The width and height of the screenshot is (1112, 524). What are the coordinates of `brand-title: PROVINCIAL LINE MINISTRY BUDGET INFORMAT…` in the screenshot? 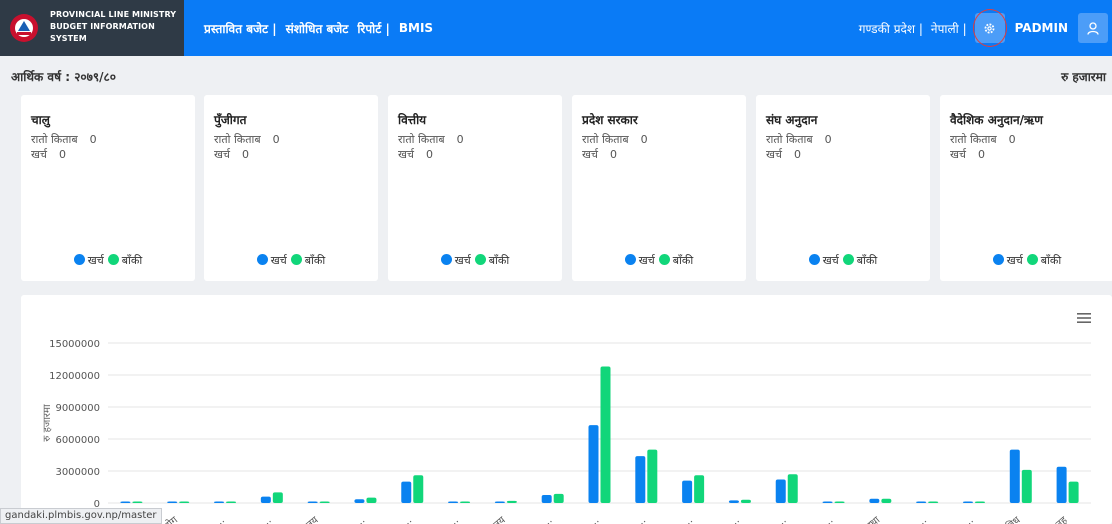 It's located at (113, 26).